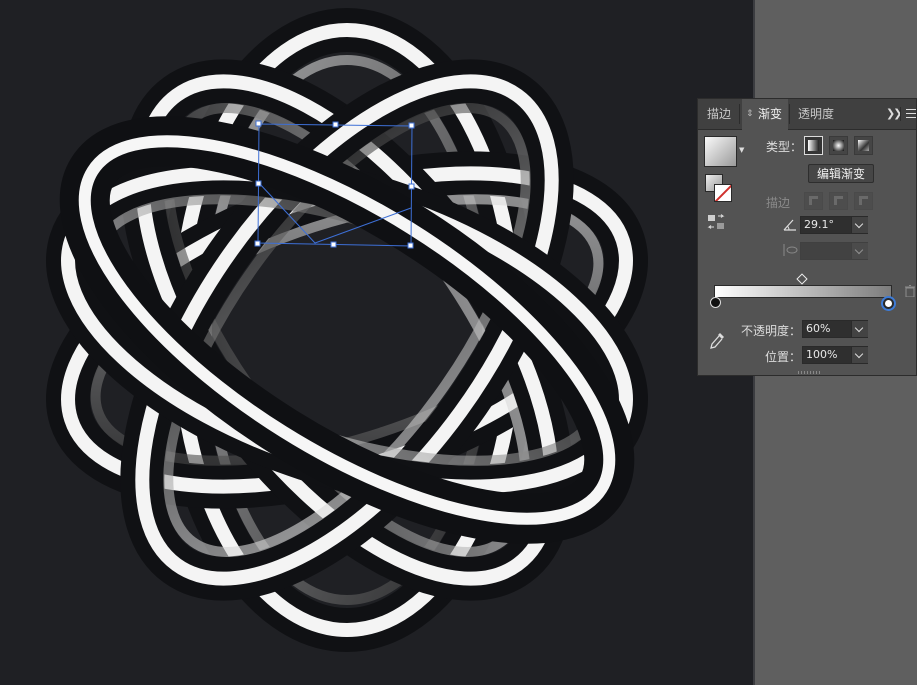 The width and height of the screenshot is (917, 685). What do you see at coordinates (778, 203) in the screenshot?
I see `stroke-label: 描边` at bounding box center [778, 203].